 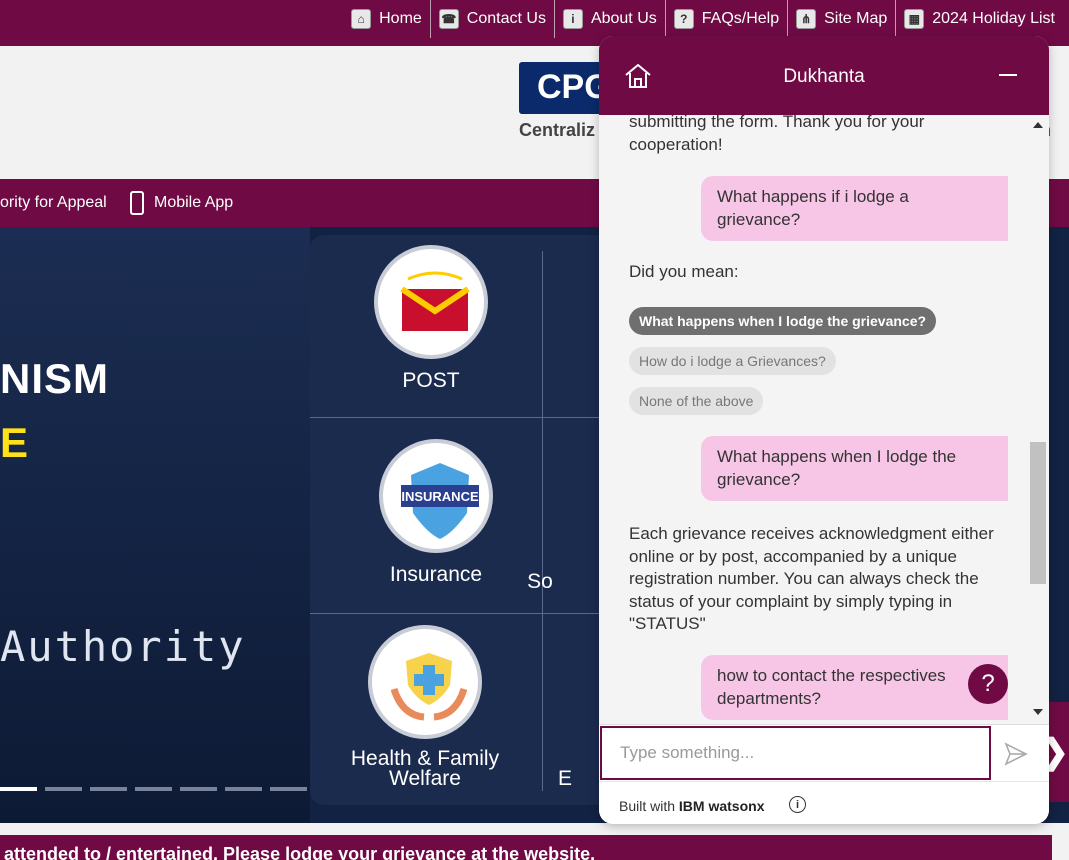 What do you see at coordinates (914, 19) in the screenshot?
I see `calendar-icon: ▦` at bounding box center [914, 19].